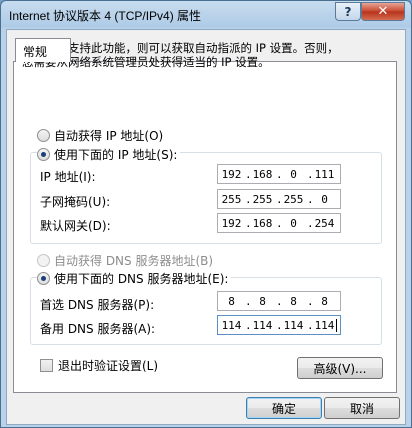 The width and height of the screenshot is (412, 428). Describe the element at coordinates (284, 408) in the screenshot. I see `ok-button: 确定` at that location.